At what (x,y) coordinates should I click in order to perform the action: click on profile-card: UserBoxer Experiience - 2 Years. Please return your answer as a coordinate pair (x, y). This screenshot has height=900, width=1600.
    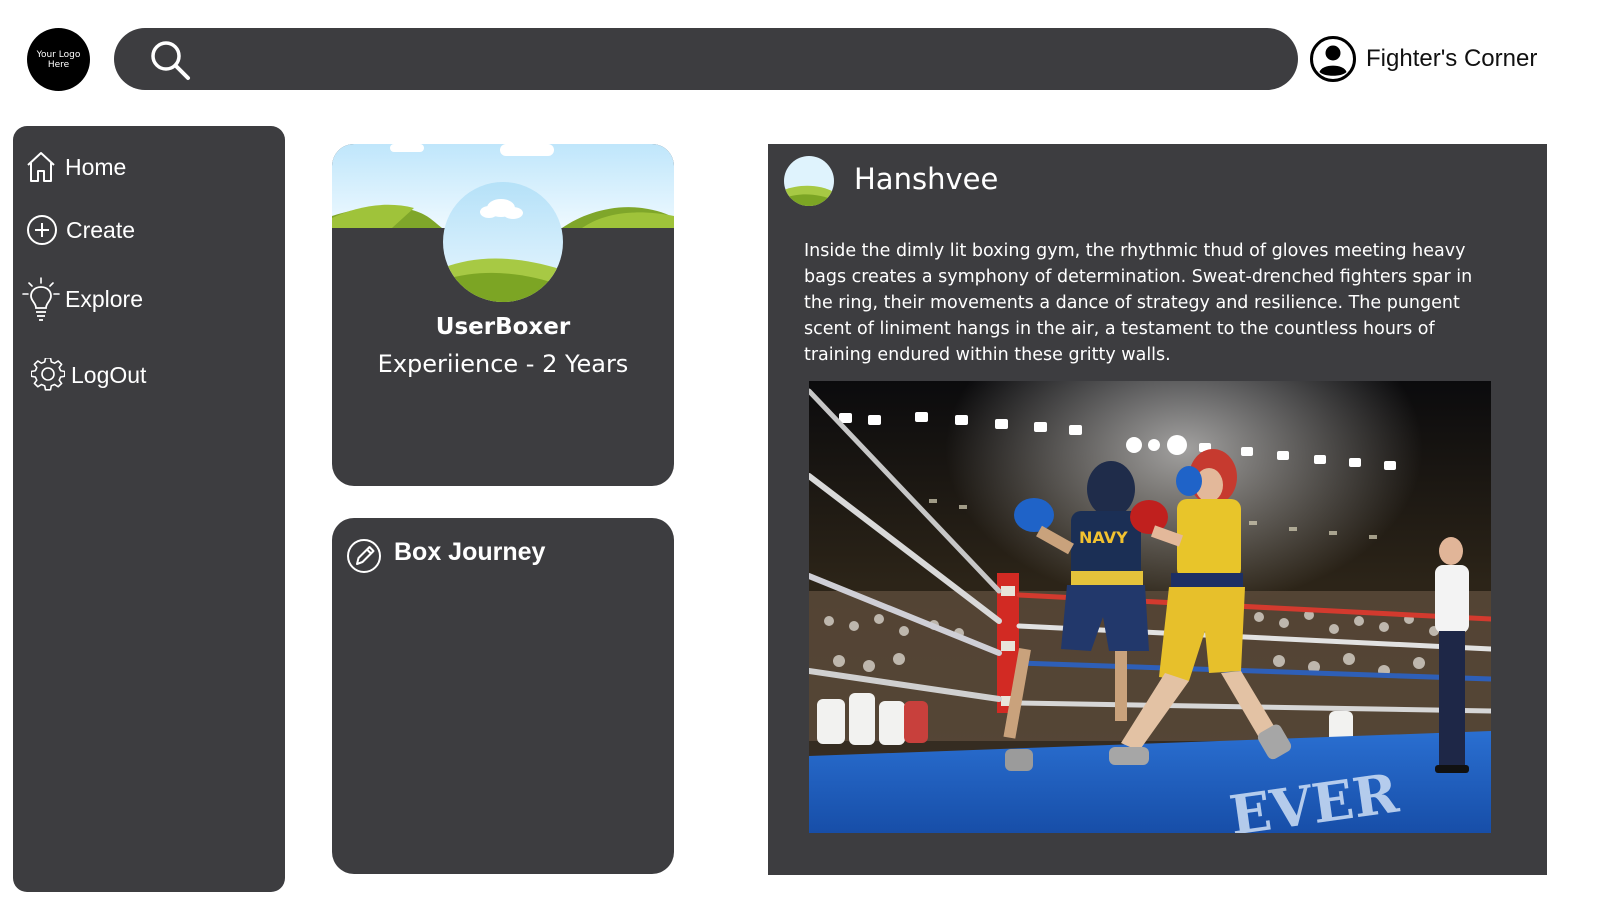
    Looking at the image, I should click on (503, 315).